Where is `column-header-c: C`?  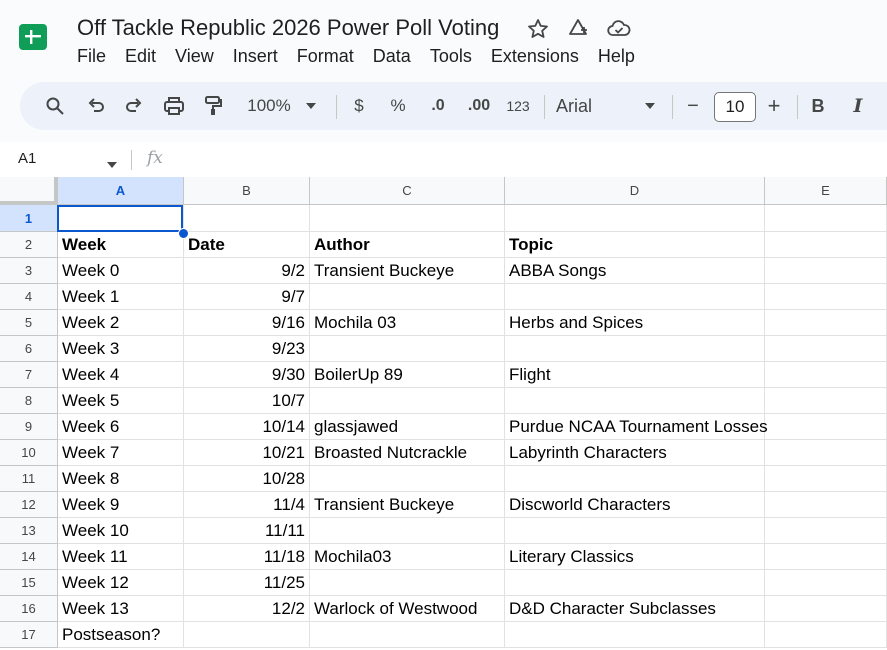 column-header-c: C is located at coordinates (407, 191).